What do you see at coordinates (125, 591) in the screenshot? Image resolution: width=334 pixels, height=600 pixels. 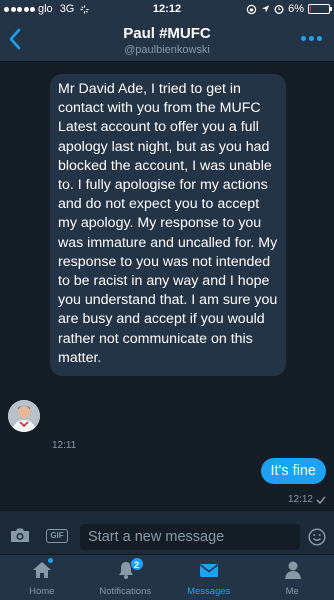 I see `tab-notifications-label: Notifications` at bounding box center [125, 591].